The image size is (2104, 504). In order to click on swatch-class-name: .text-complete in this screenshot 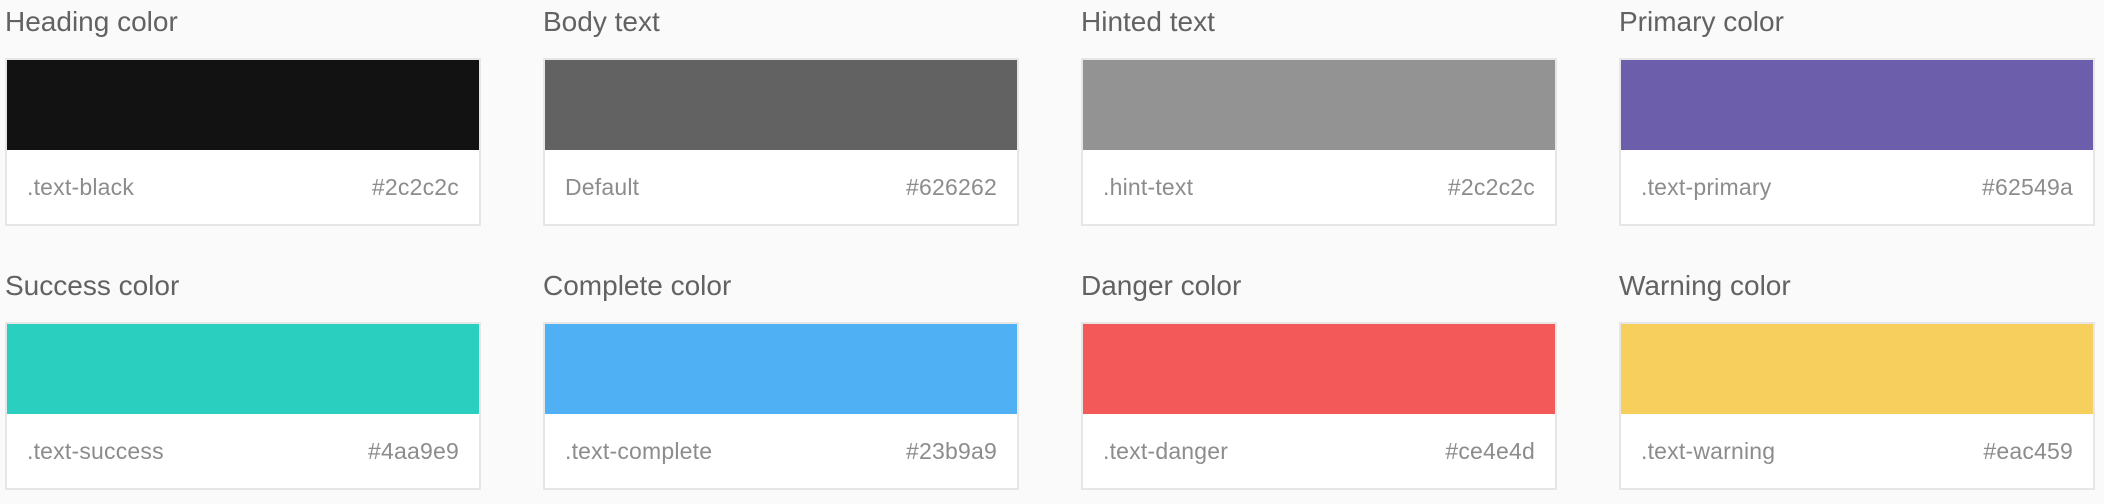, I will do `click(639, 450)`.